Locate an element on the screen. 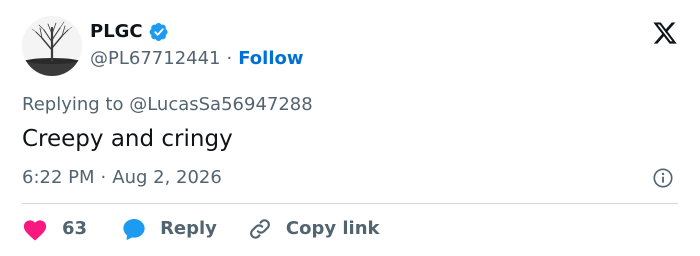  heart-icon is located at coordinates (35, 229).